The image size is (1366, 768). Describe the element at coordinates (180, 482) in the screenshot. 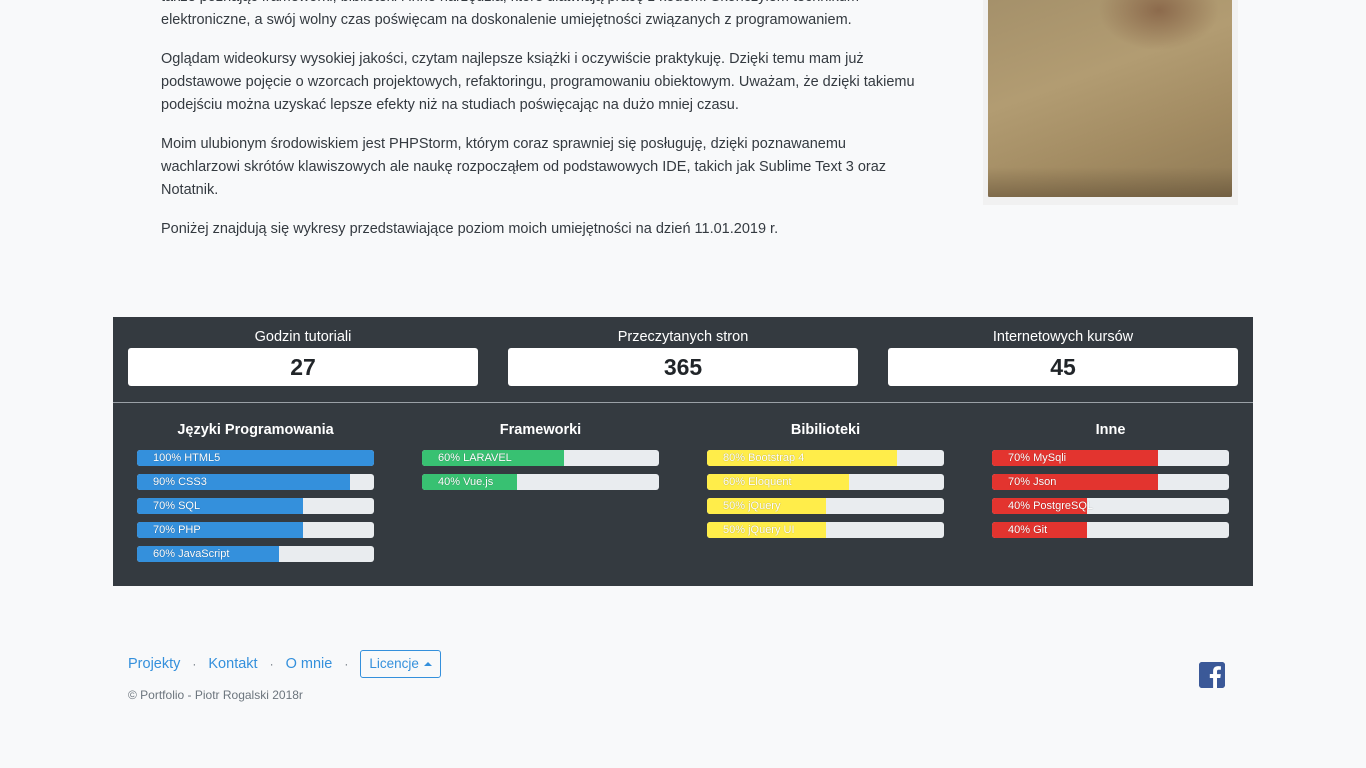

I see `skill-bar-label: 90% CSS3` at that location.